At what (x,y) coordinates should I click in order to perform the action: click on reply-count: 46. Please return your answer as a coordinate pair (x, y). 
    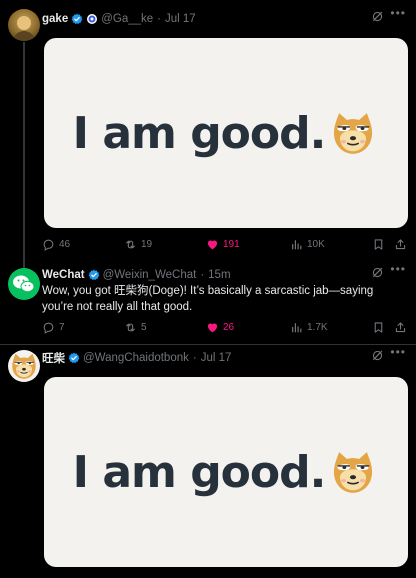
    Looking at the image, I should click on (65, 244).